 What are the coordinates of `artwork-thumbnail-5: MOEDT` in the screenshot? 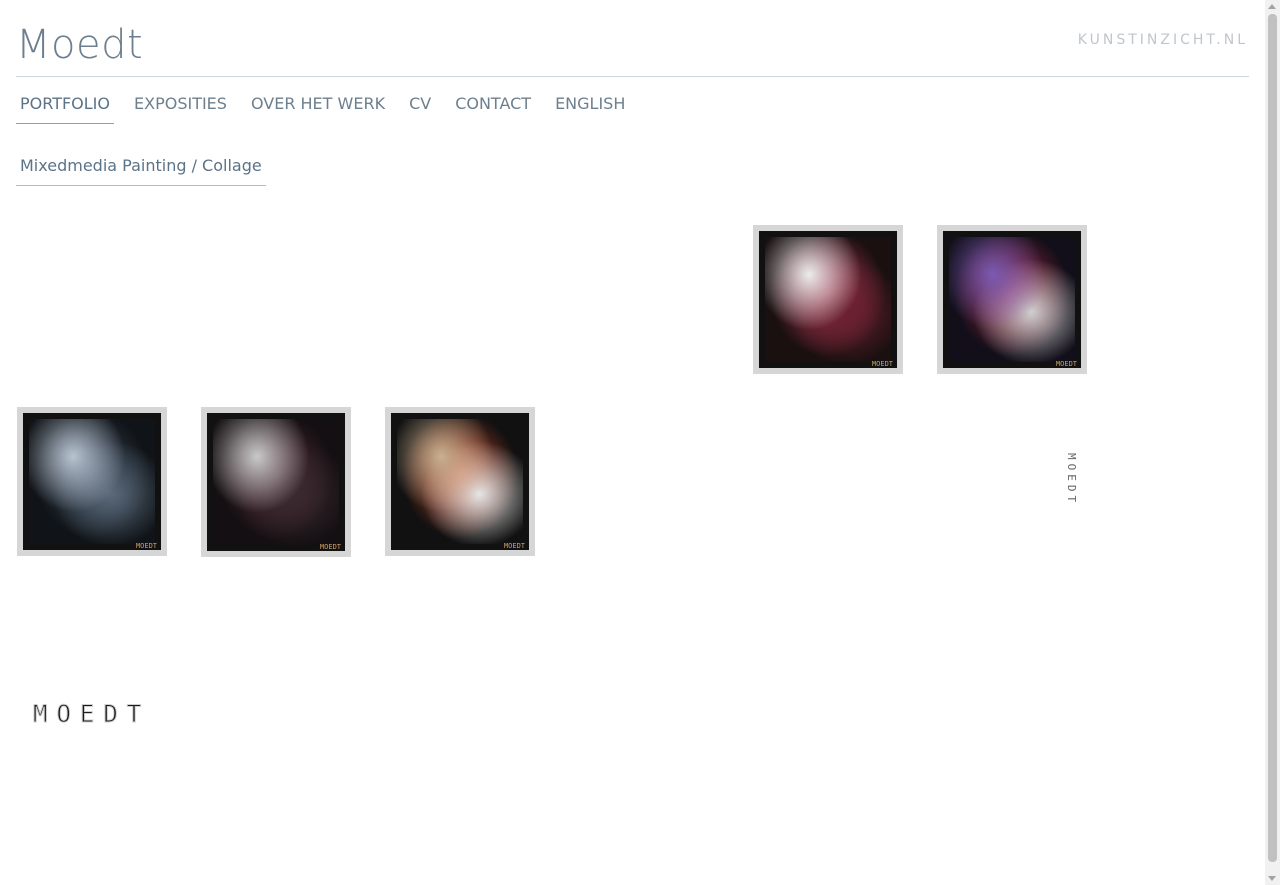 It's located at (828, 299).